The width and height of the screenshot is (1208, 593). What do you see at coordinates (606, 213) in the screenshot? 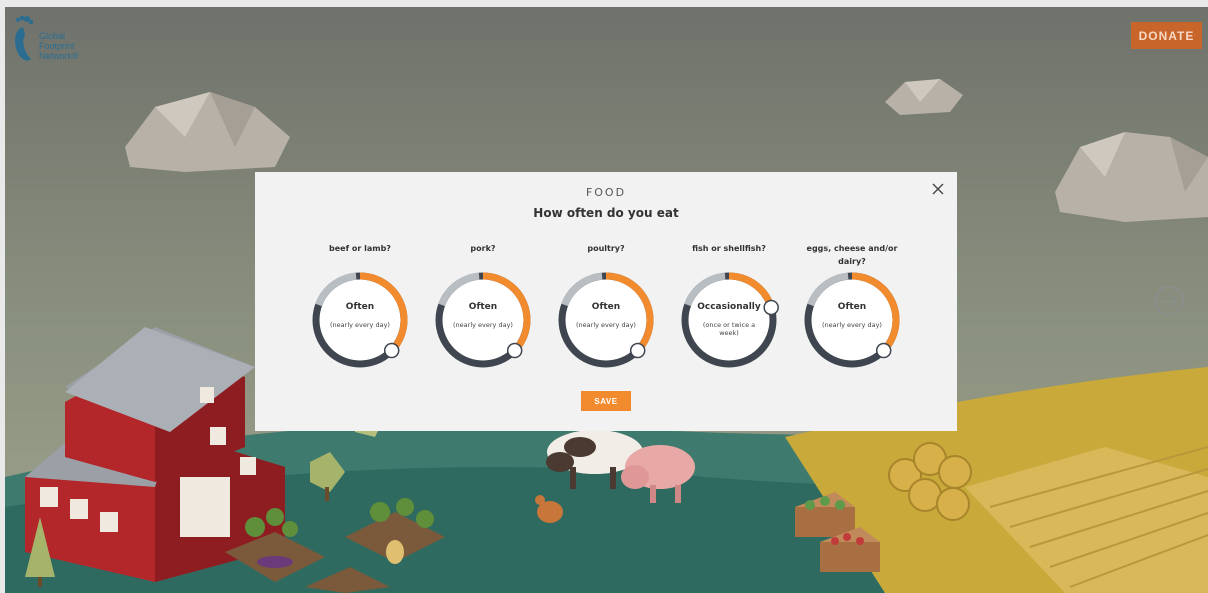
I see `question-title: How often do you eat` at bounding box center [606, 213].